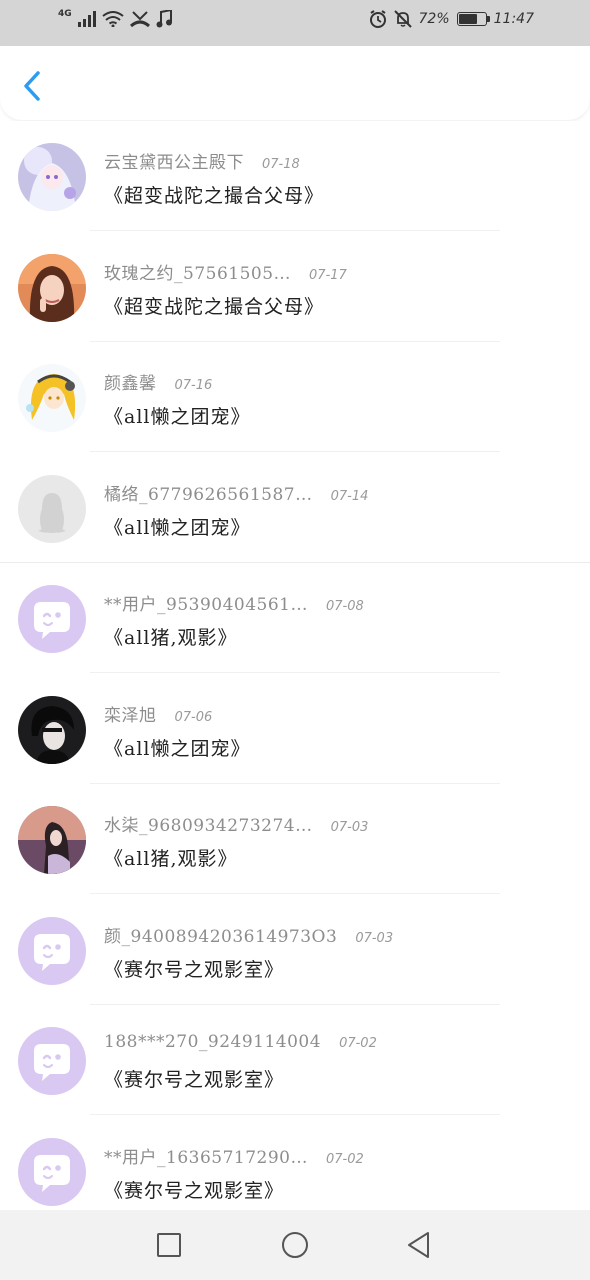  I want to click on clock: 11:47, so click(513, 19).